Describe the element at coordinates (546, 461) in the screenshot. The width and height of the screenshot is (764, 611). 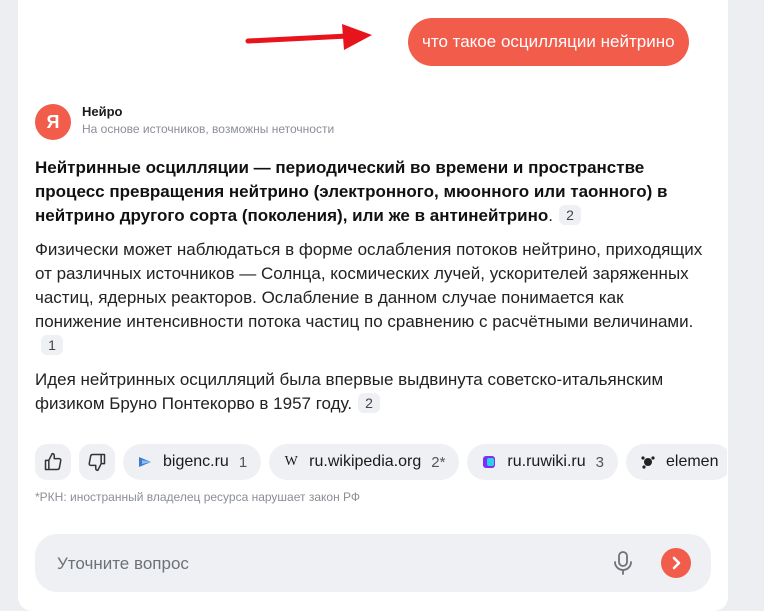
I see `source-site: ru.ruwiki.ru` at that location.